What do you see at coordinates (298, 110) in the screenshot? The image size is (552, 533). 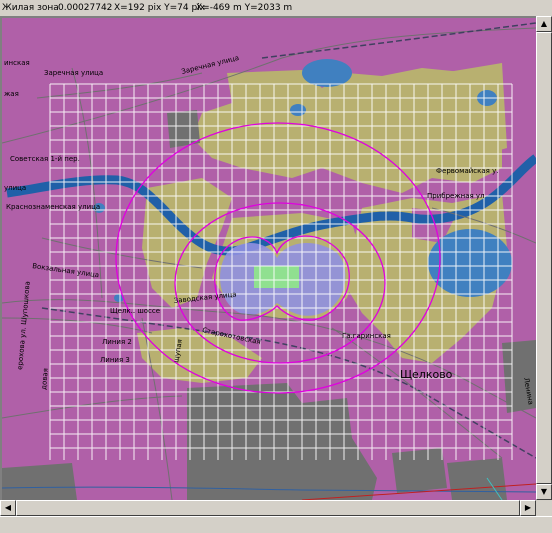 I see `lake-small-north` at bounding box center [298, 110].